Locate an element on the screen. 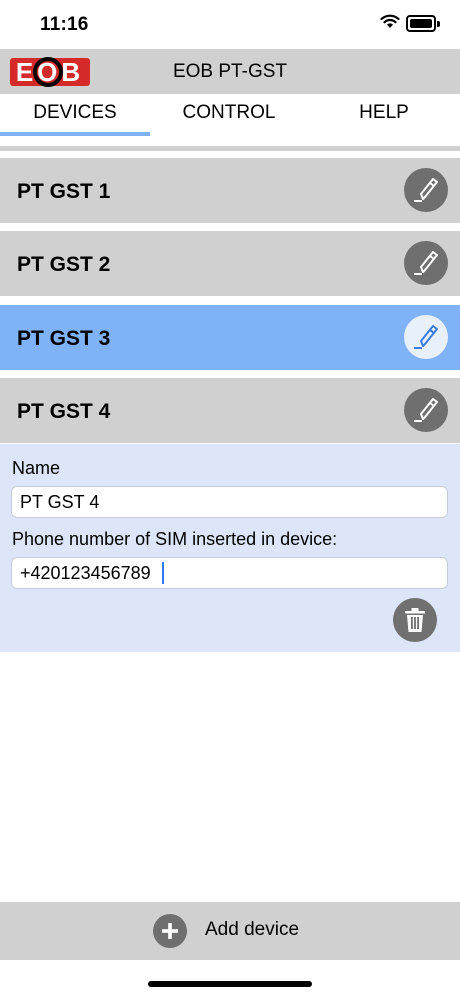 This screenshot has width=460, height=996. battery-icon is located at coordinates (423, 23).